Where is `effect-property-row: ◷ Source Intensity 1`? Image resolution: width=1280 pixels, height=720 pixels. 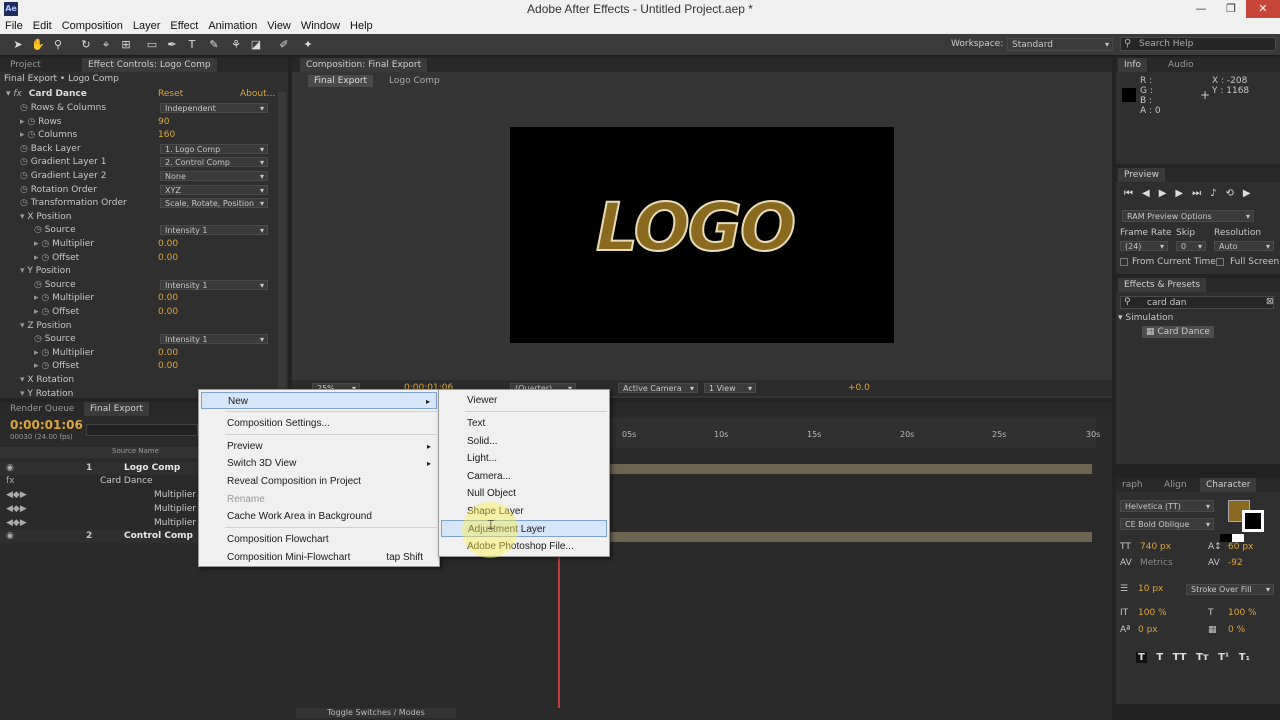
effect-property-row: ◷ Source Intensity 1 is located at coordinates (138, 339).